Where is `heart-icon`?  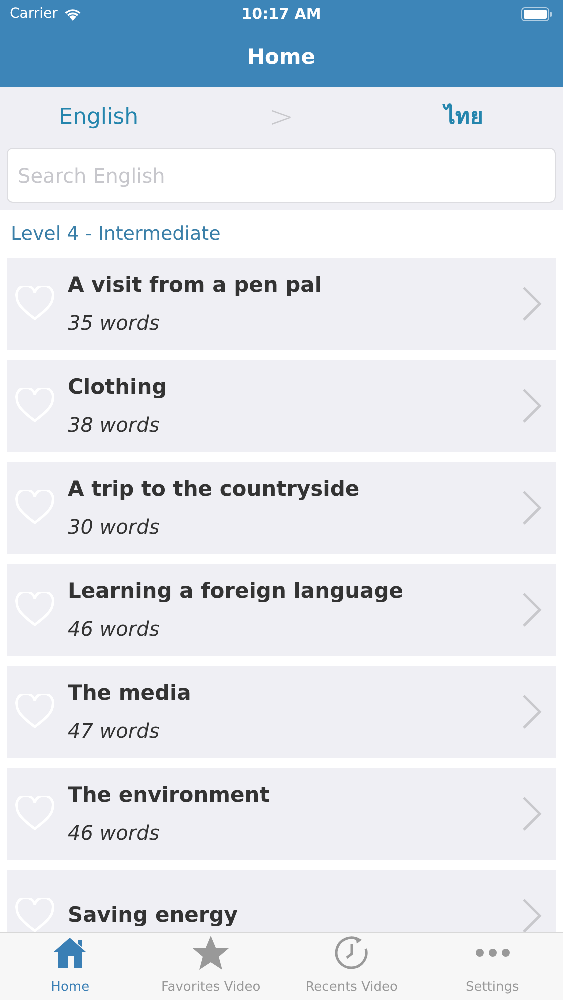
heart-icon is located at coordinates (35, 915).